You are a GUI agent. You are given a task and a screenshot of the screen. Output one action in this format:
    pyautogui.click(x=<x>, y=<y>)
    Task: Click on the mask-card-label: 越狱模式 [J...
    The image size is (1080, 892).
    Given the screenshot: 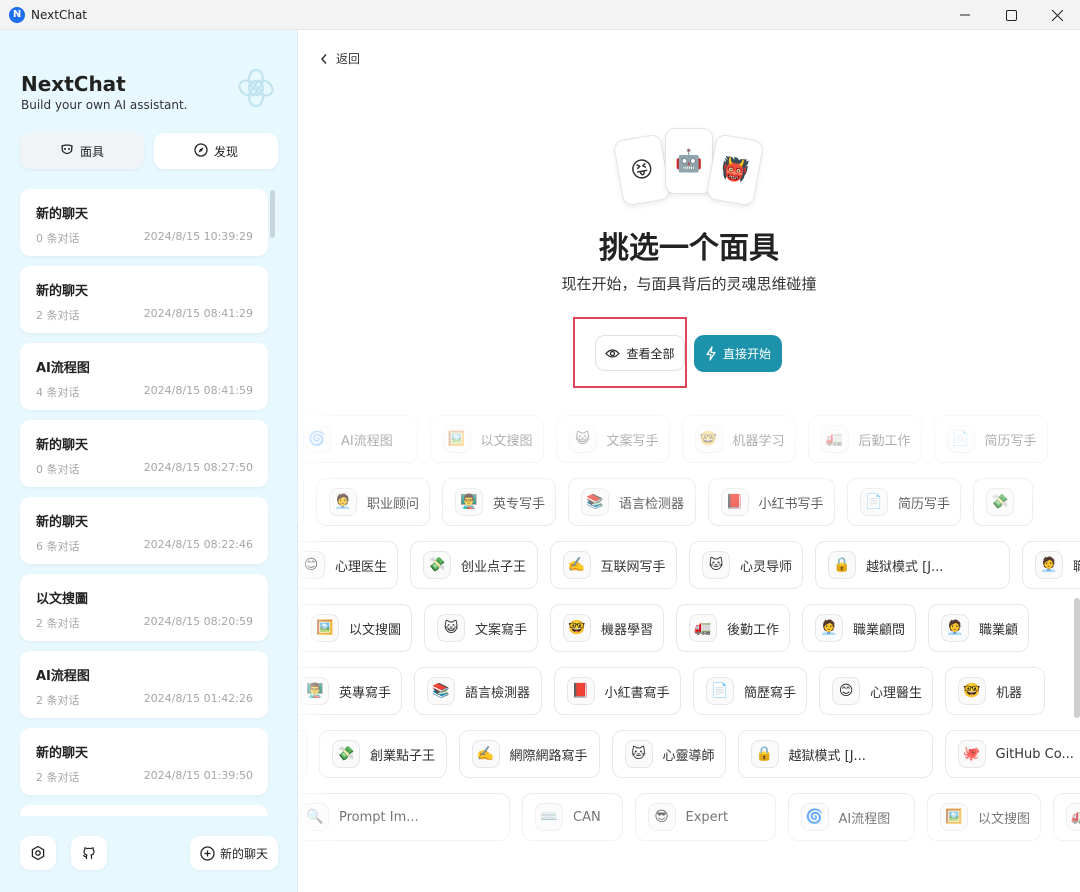 What is the action you would take?
    pyautogui.click(x=905, y=567)
    